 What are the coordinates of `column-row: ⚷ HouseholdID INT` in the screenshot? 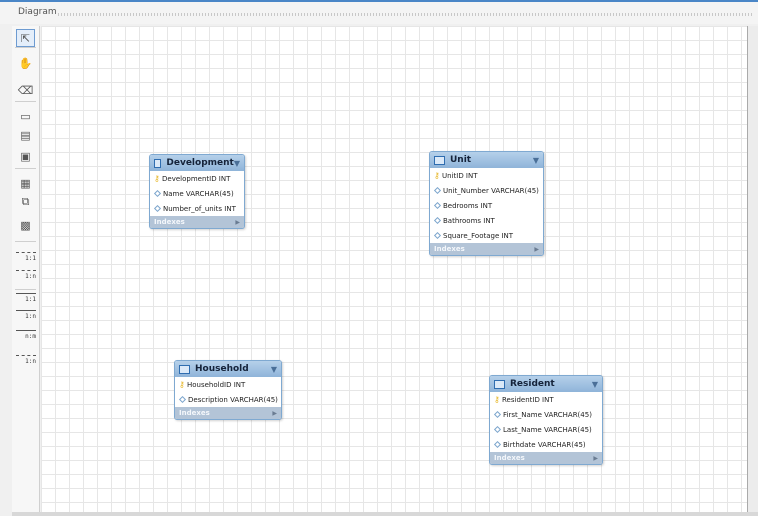 It's located at (228, 384).